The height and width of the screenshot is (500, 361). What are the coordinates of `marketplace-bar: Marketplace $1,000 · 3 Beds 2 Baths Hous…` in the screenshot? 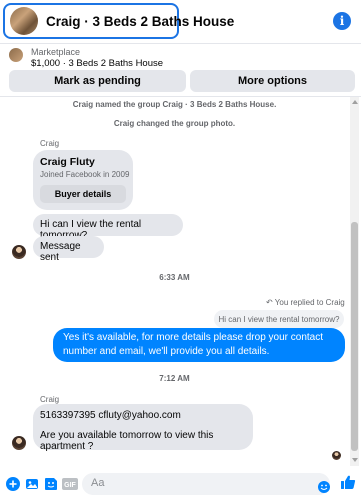 It's located at (180, 71).